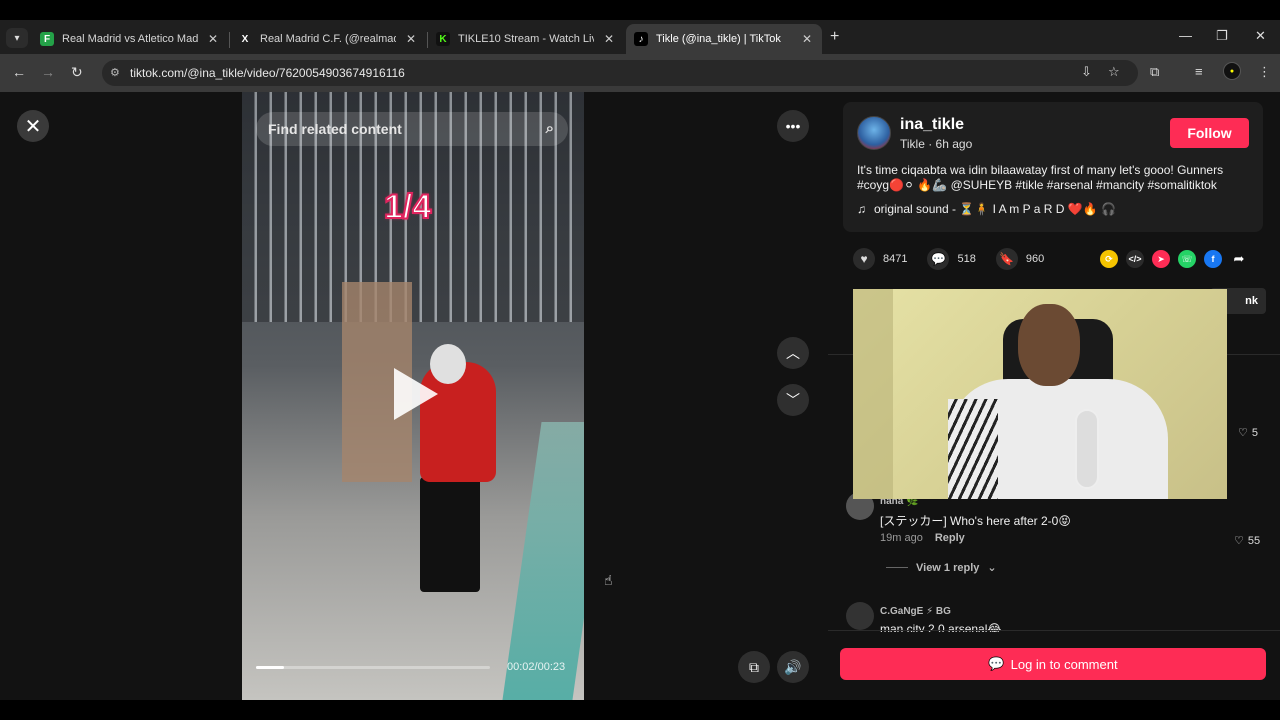 This screenshot has height=720, width=1280. Describe the element at coordinates (1086, 72) in the screenshot. I see `install-app-icon: ⇩` at that location.